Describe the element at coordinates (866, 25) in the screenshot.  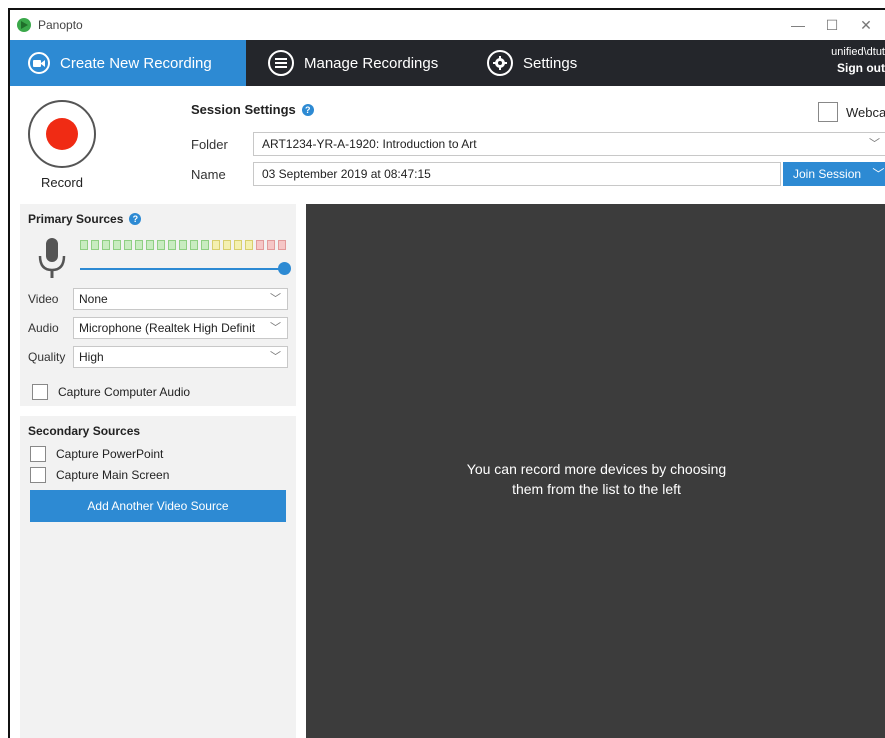
I see `close-button: ✕` at that location.